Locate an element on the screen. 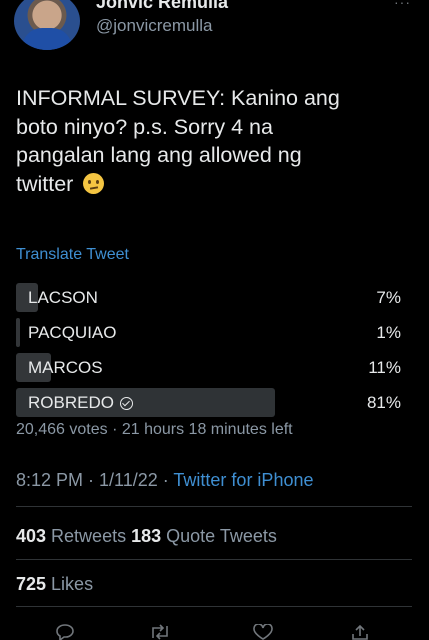 Image resolution: width=429 pixels, height=640 pixels. poll-option-label: MARCOS is located at coordinates (65, 368).